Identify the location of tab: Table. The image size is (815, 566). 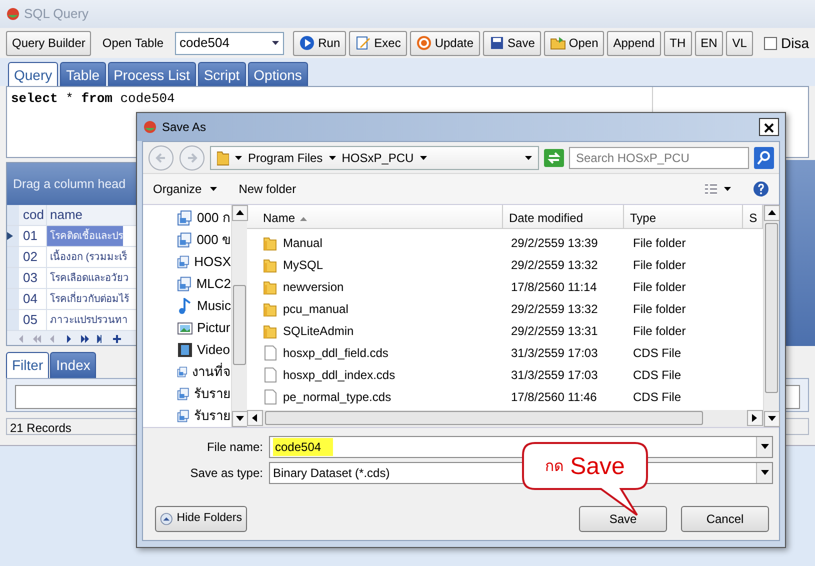
(83, 74).